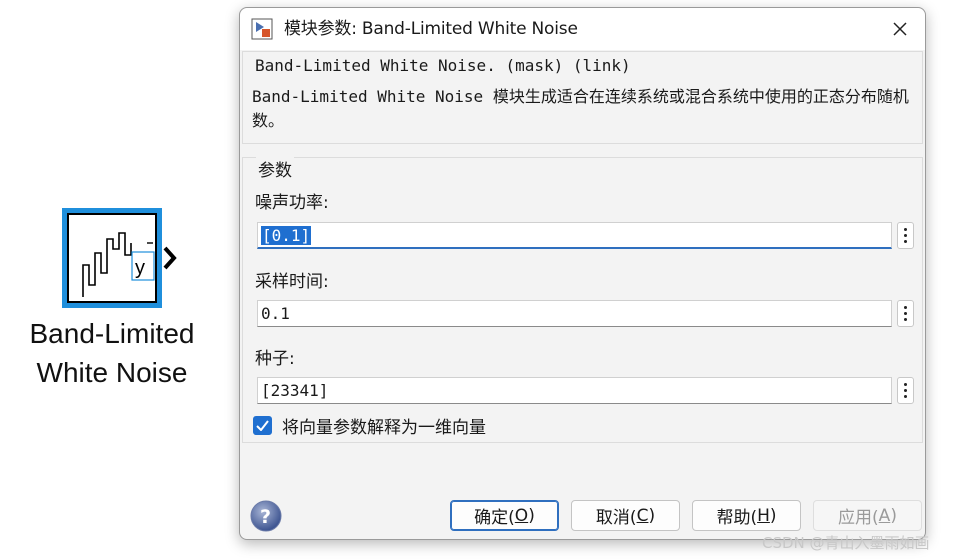 The image size is (970, 559). I want to click on block-name-label: Band-Limited White Noise, so click(112, 353).